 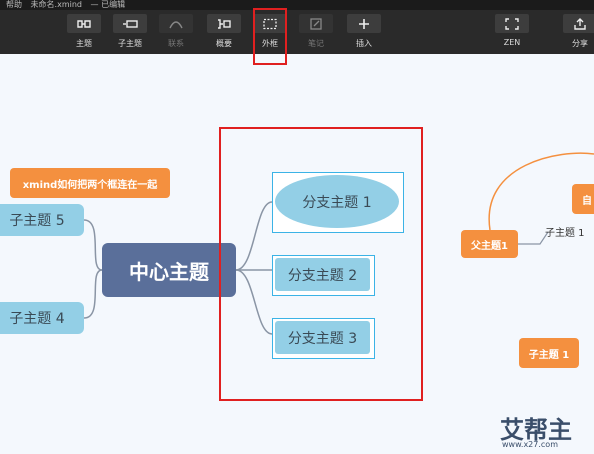 I want to click on summary-button: 概要, so click(x=224, y=33).